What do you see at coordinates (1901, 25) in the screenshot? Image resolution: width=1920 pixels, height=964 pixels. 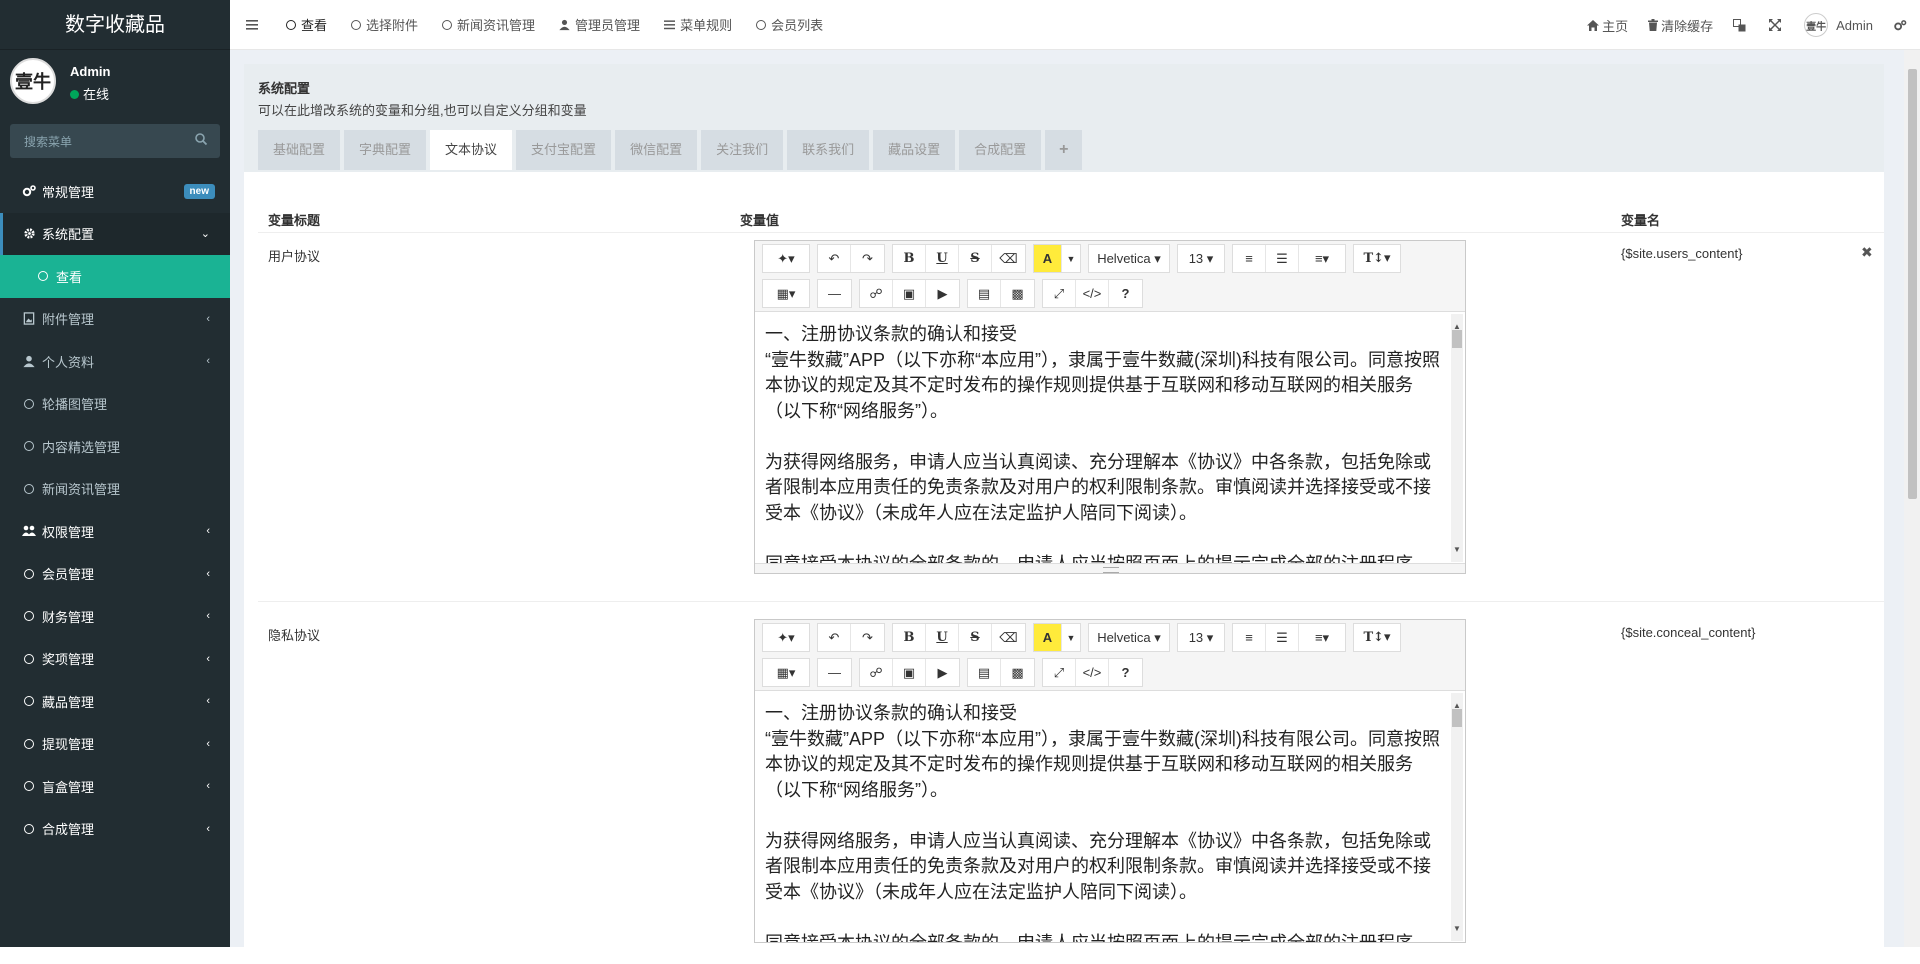 I see `settings-icon` at bounding box center [1901, 25].